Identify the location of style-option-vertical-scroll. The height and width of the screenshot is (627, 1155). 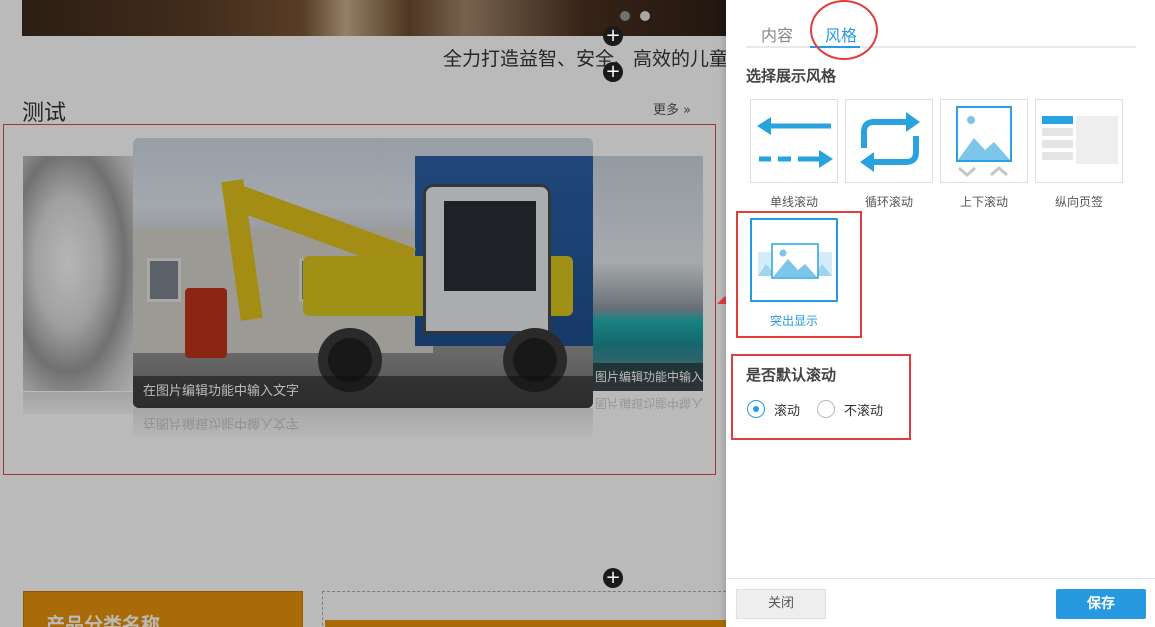
(984, 141).